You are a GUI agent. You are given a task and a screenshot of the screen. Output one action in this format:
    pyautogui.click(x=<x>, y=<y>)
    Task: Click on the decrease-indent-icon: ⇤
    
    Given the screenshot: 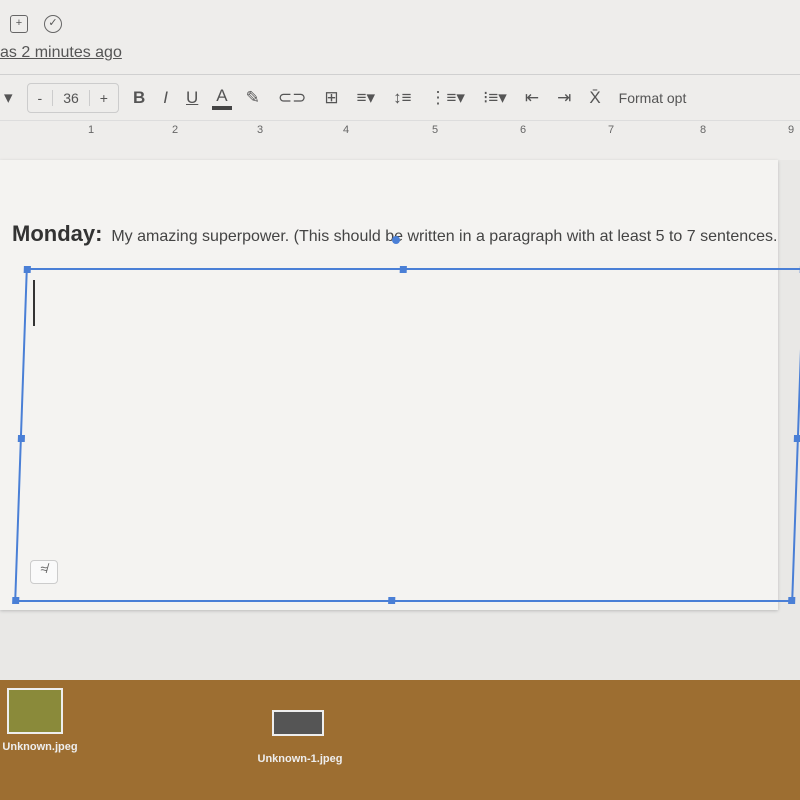 What is the action you would take?
    pyautogui.click(x=532, y=98)
    